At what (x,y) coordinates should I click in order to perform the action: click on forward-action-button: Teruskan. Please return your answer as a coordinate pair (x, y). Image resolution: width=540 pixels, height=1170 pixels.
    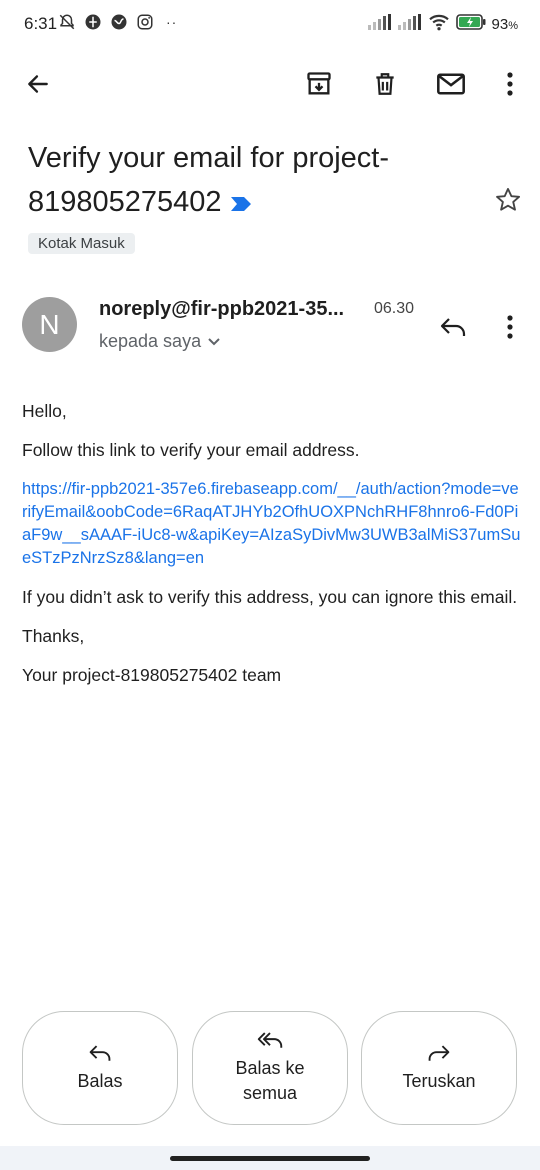
    Looking at the image, I should click on (439, 1068).